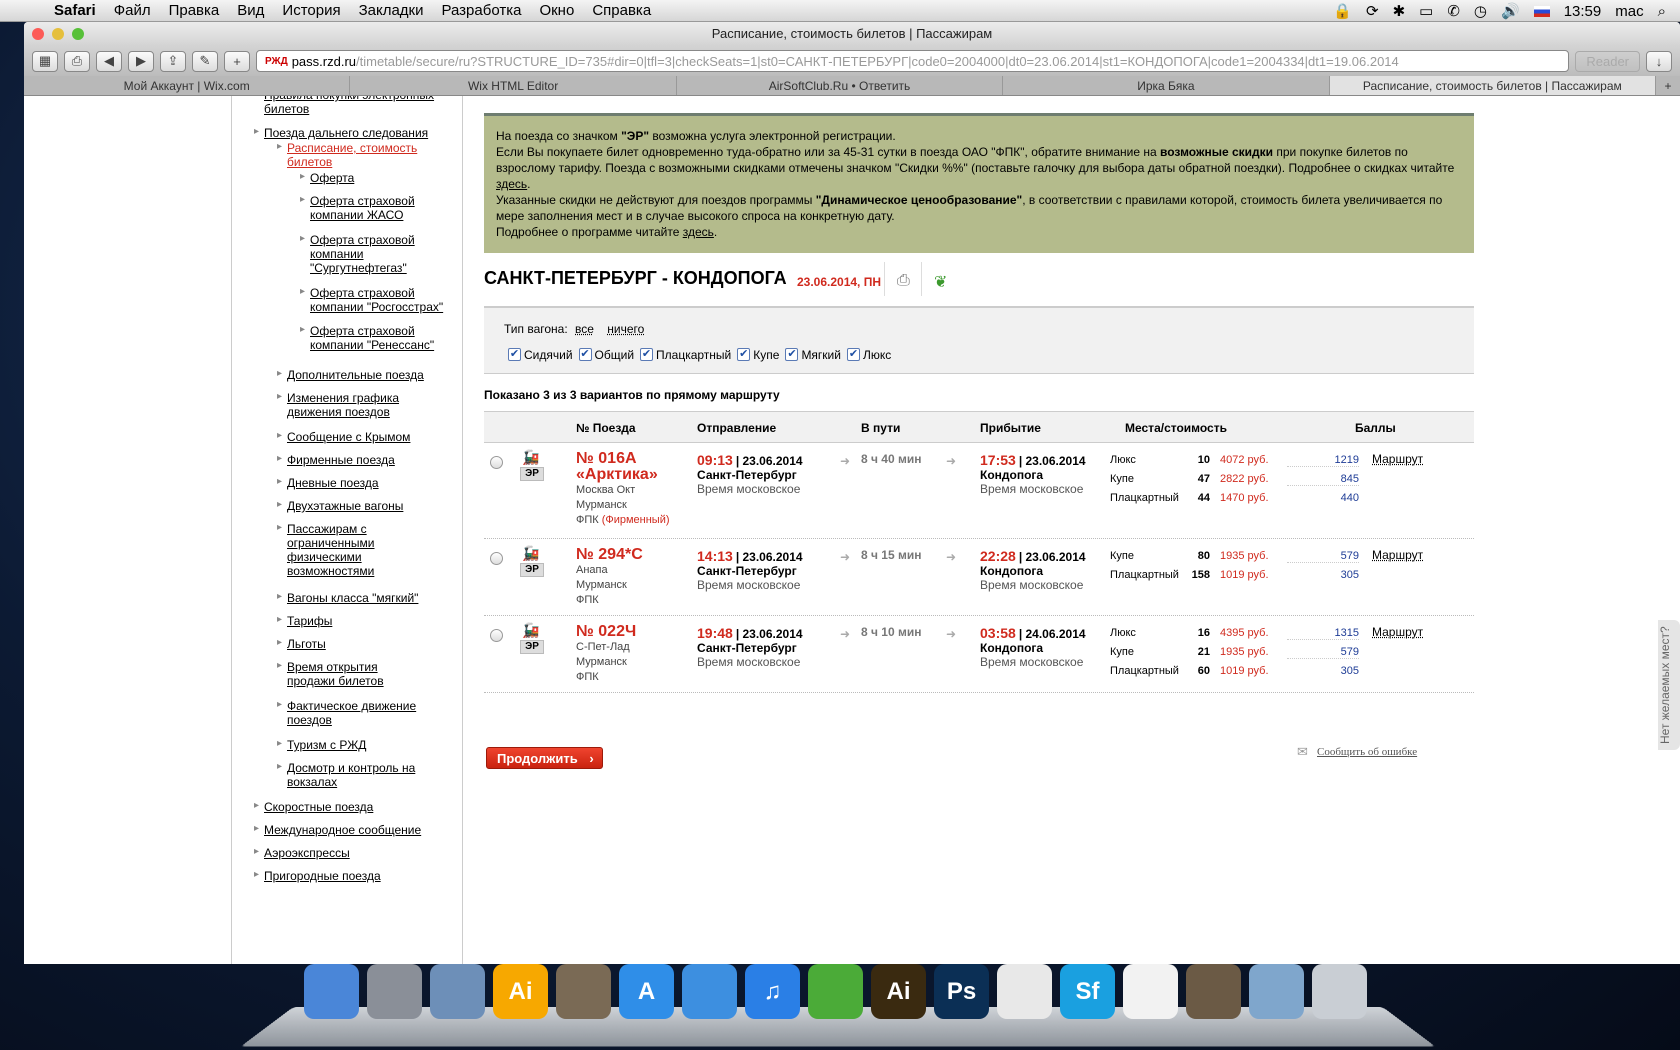  What do you see at coordinates (1662, 11) in the screenshot?
I see `spotlight-icon: ⌕` at bounding box center [1662, 11].